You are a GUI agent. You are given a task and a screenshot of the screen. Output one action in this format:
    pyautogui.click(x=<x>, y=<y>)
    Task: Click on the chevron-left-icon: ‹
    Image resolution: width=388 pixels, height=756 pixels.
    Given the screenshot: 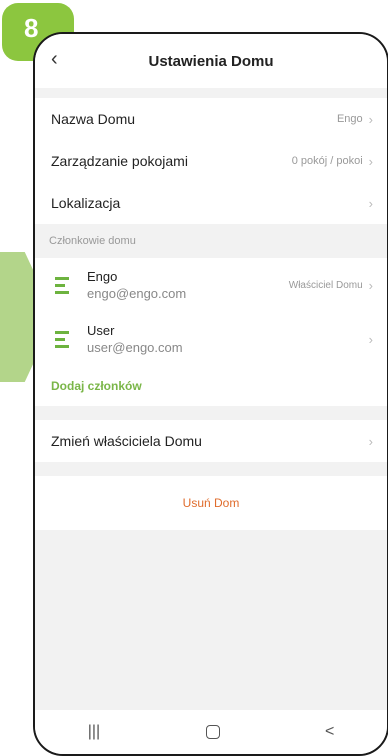 What is the action you would take?
    pyautogui.click(x=62, y=59)
    